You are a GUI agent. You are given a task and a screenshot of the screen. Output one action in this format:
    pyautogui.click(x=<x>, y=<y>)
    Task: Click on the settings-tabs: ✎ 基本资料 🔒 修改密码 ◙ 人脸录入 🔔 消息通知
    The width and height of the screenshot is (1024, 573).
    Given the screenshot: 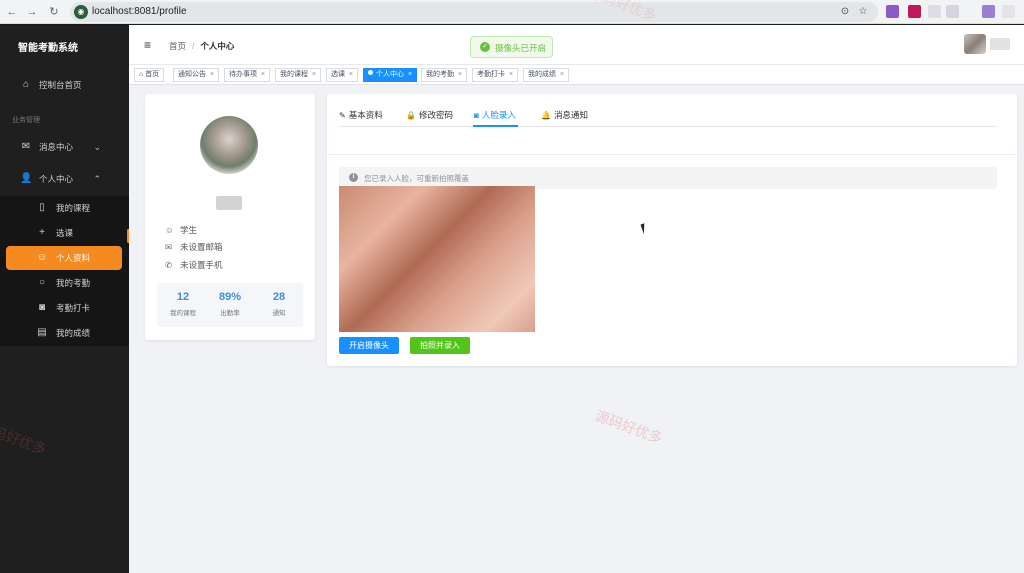 What is the action you would take?
    pyautogui.click(x=668, y=110)
    